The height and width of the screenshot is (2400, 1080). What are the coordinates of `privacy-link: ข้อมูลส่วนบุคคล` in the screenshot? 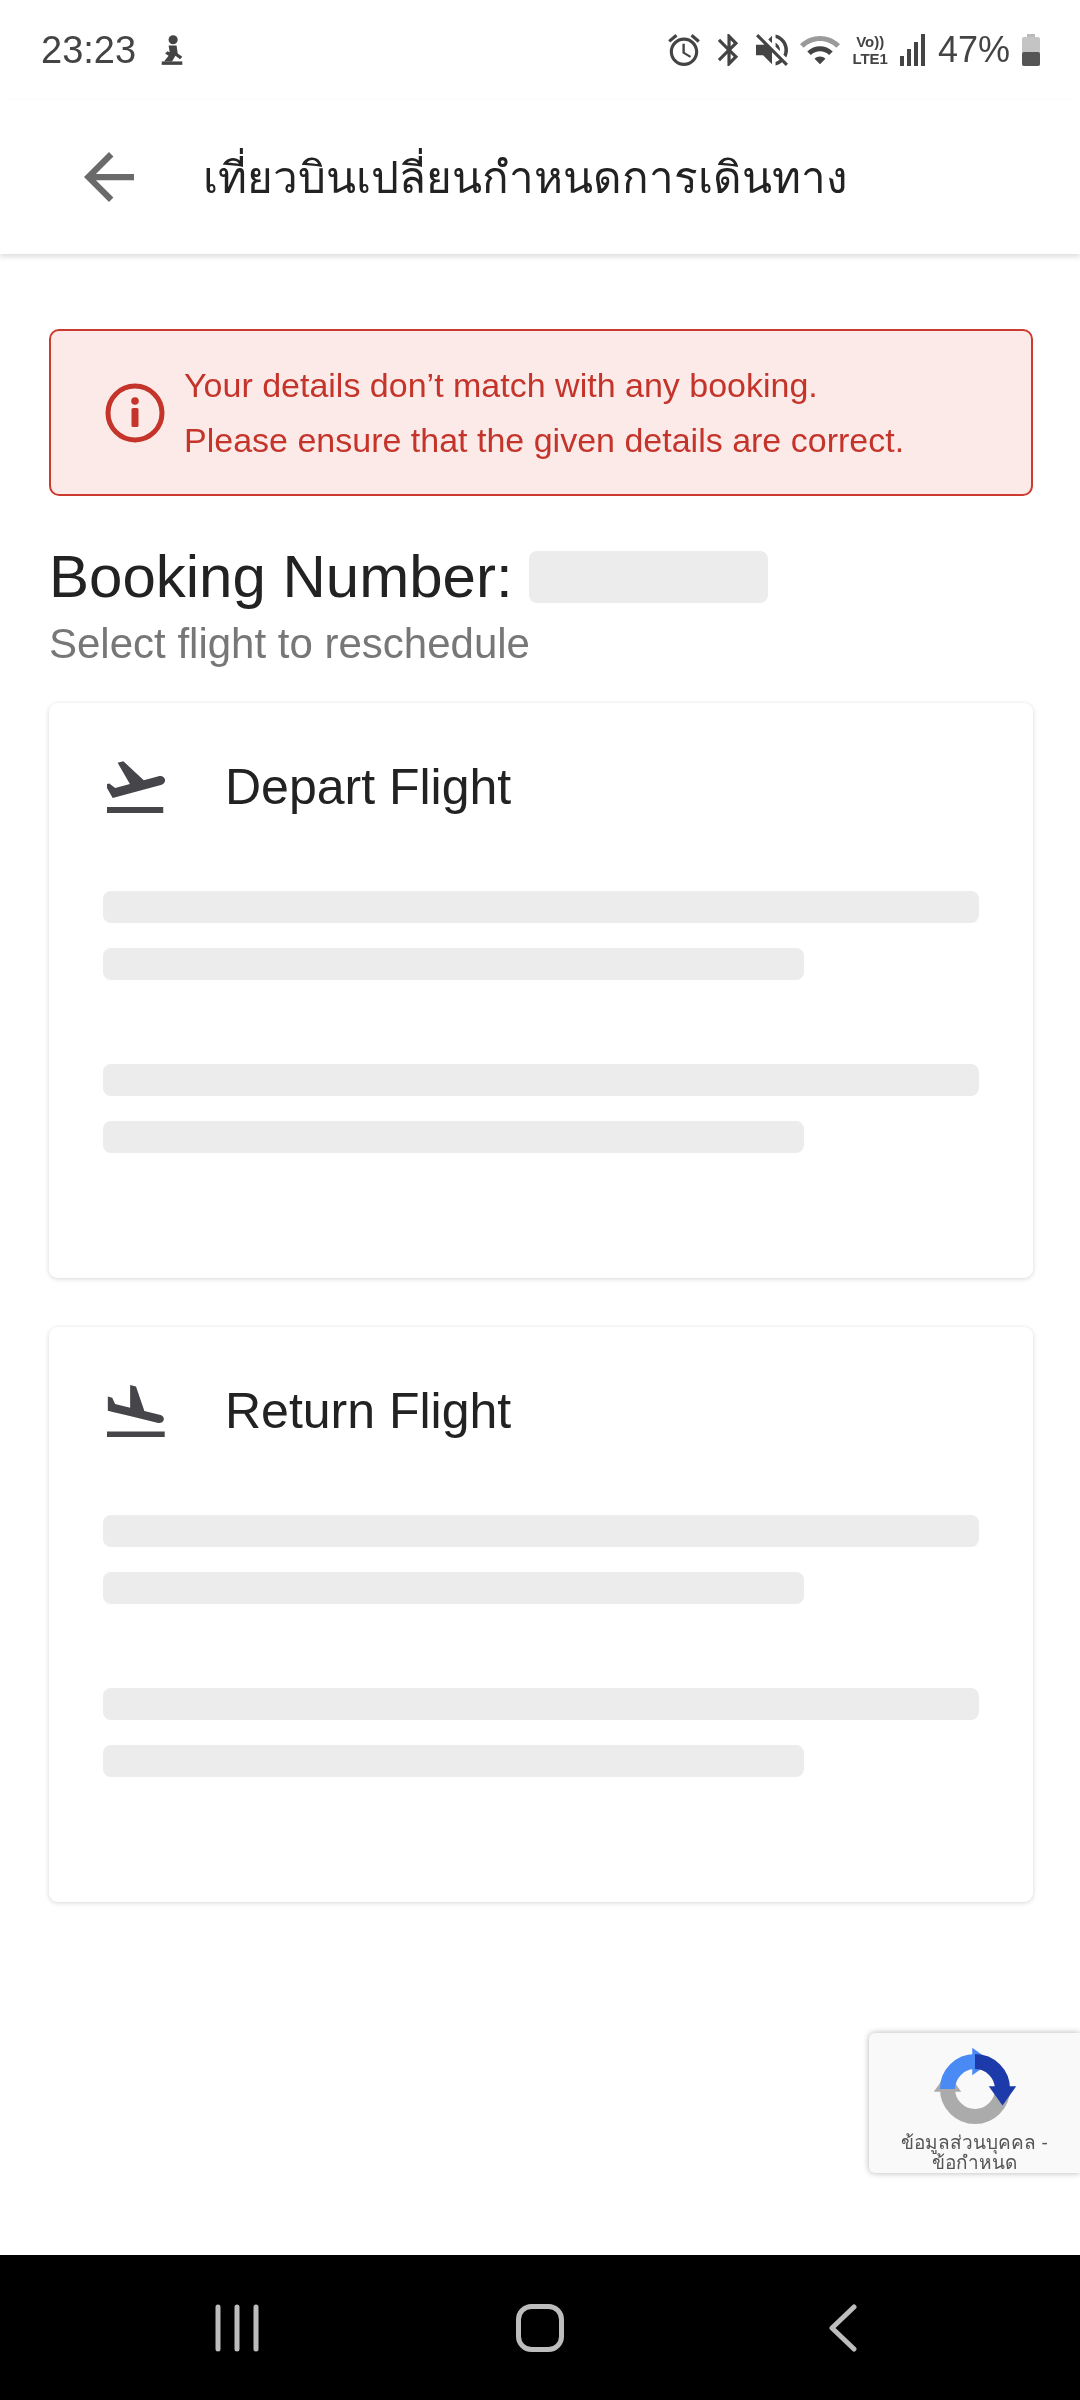 It's located at (969, 2142).